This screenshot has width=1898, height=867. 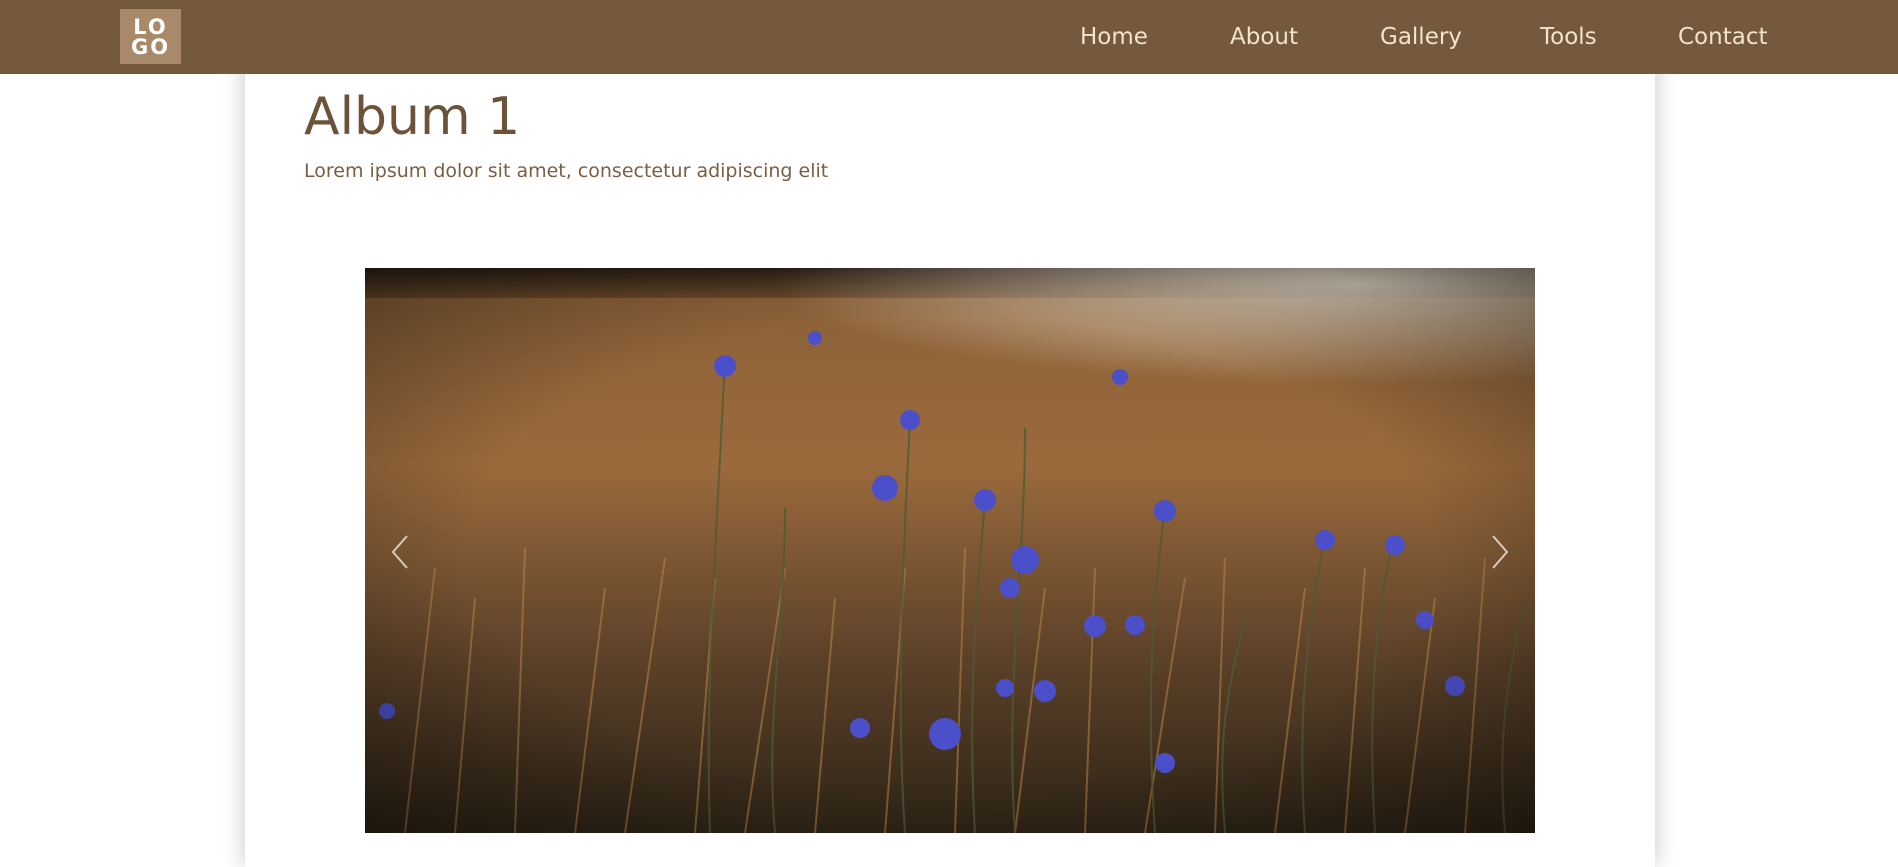 What do you see at coordinates (401, 552) in the screenshot?
I see `chevron-left-icon` at bounding box center [401, 552].